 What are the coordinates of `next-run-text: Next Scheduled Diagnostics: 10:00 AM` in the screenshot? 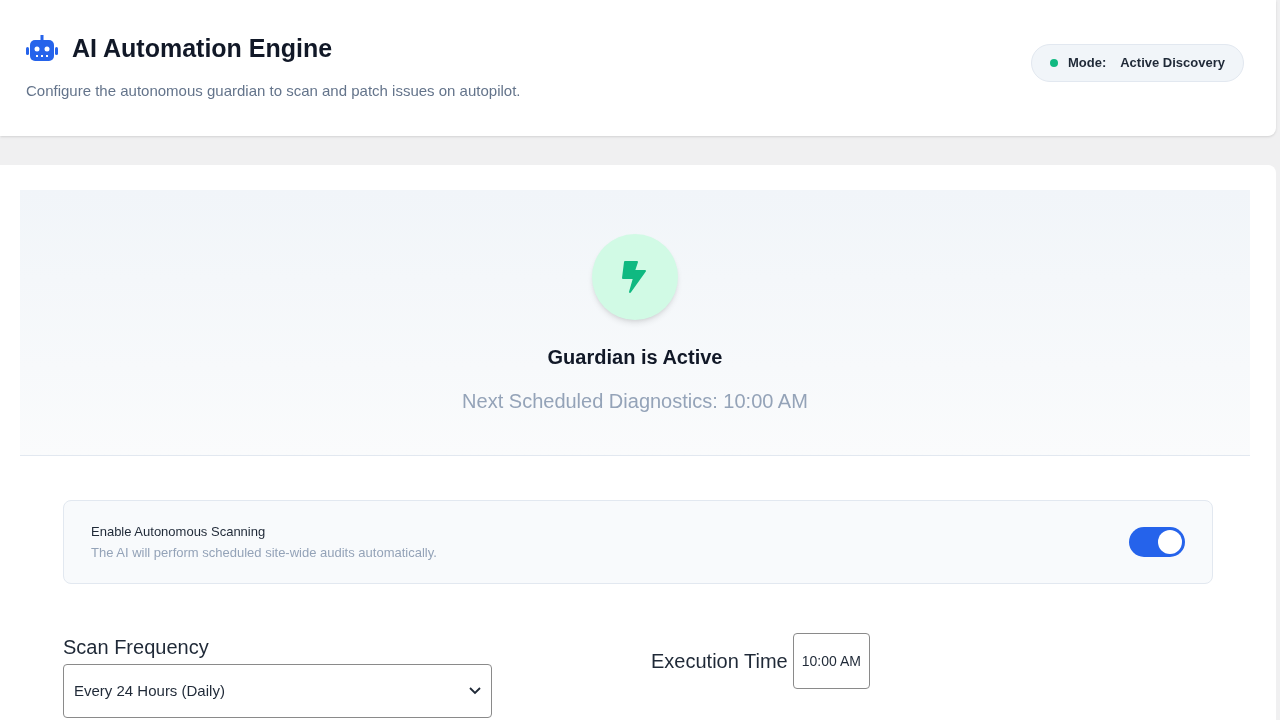 It's located at (635, 401).